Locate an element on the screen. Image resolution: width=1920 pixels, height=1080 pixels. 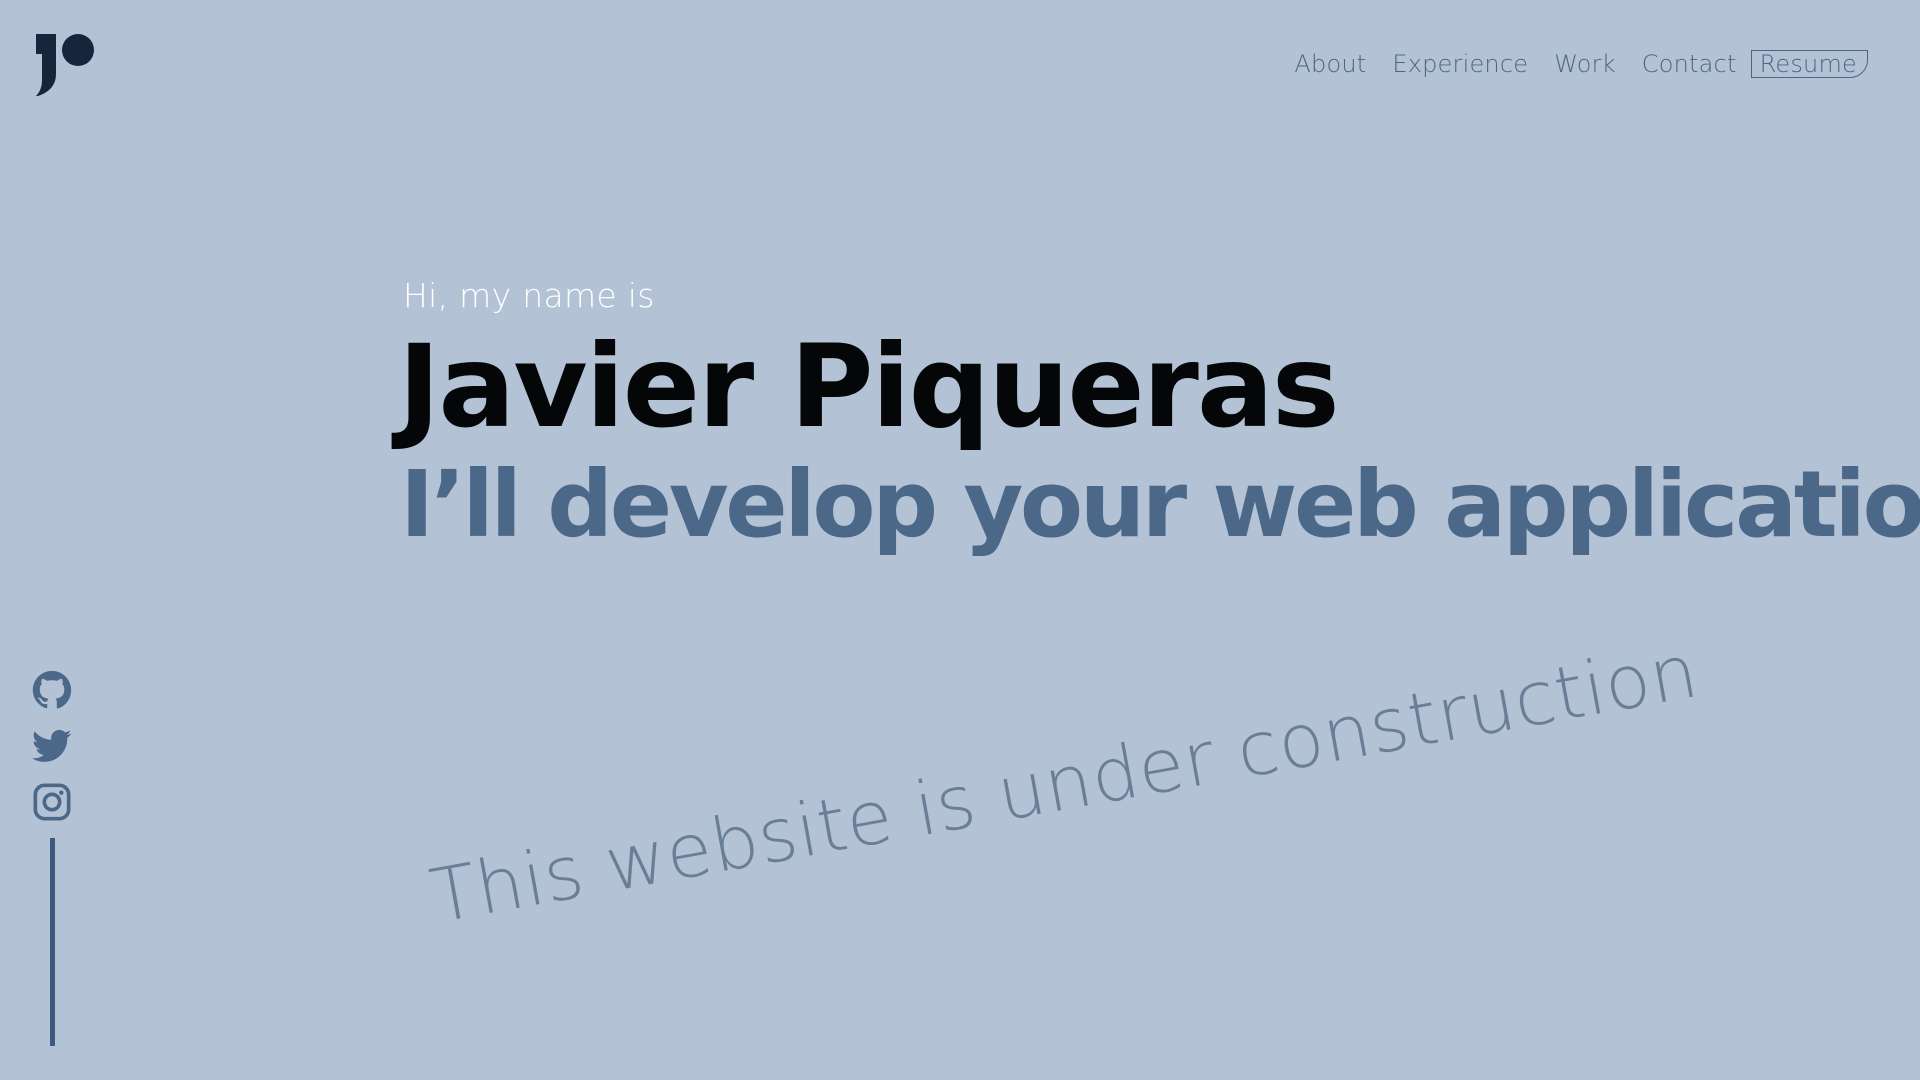
resume-button: Resume is located at coordinates (1809, 64).